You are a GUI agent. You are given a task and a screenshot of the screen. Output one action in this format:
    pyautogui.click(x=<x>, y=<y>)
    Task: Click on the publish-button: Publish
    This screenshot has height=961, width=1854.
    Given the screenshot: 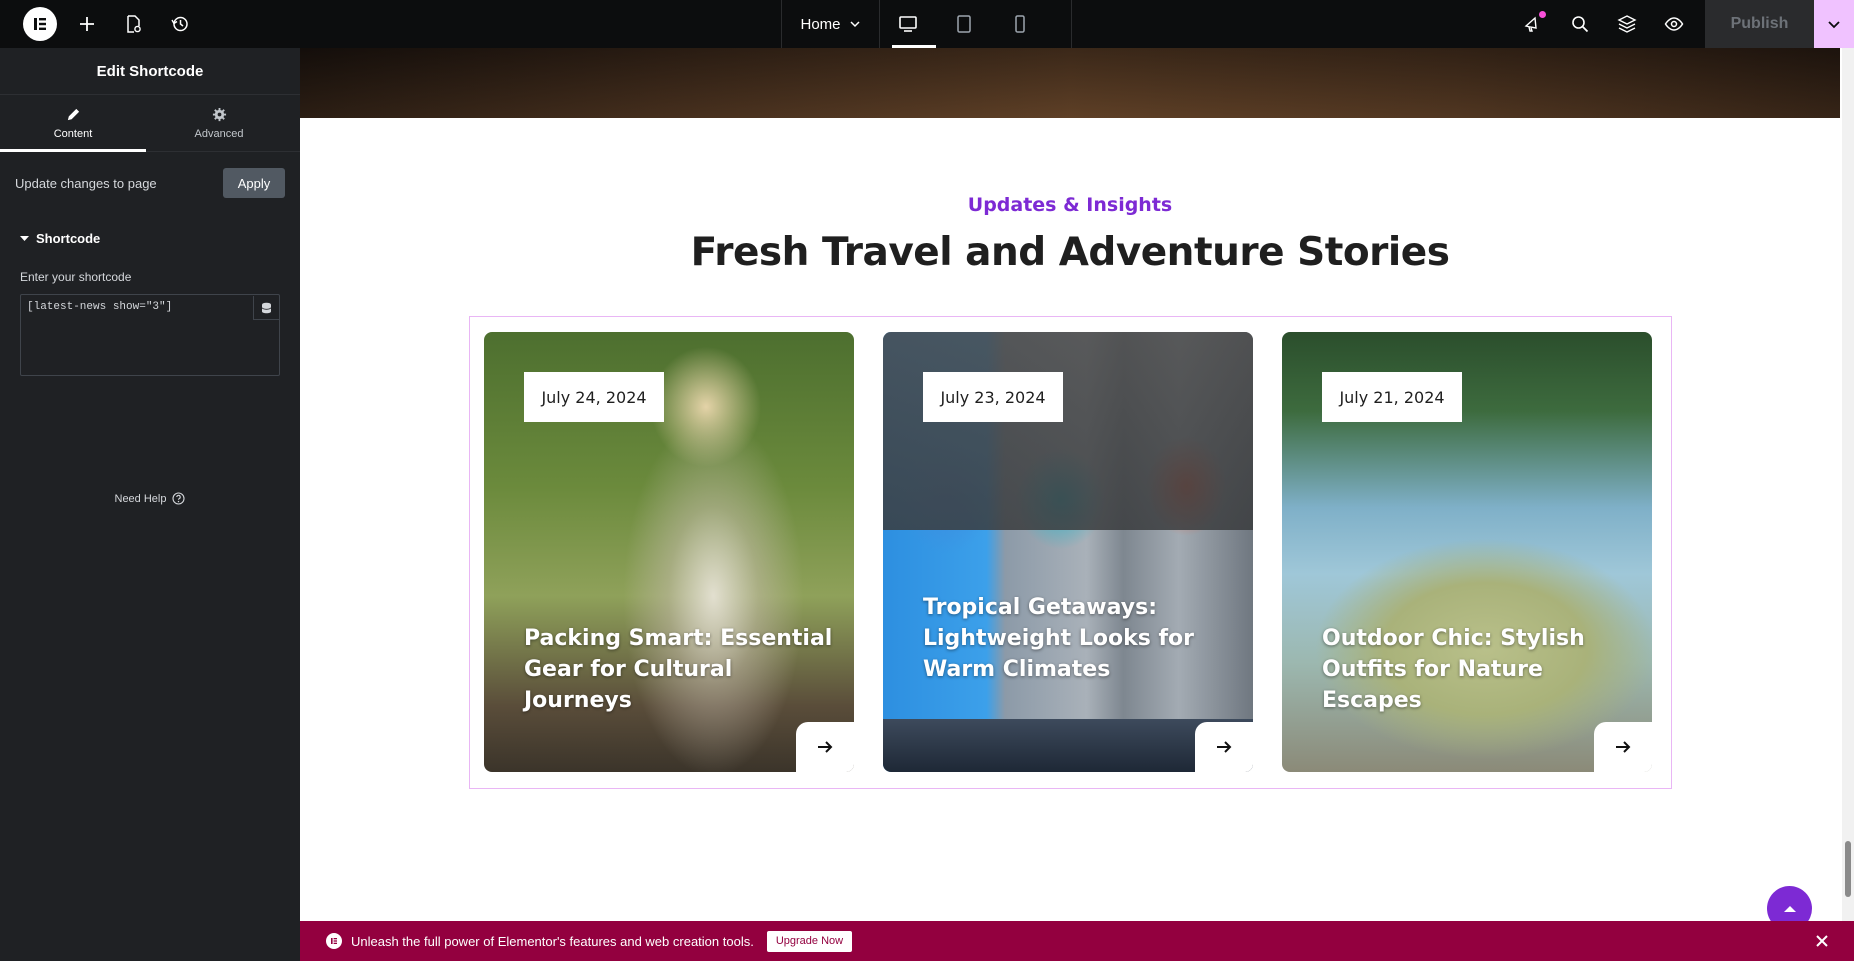 What is the action you would take?
    pyautogui.click(x=1759, y=24)
    